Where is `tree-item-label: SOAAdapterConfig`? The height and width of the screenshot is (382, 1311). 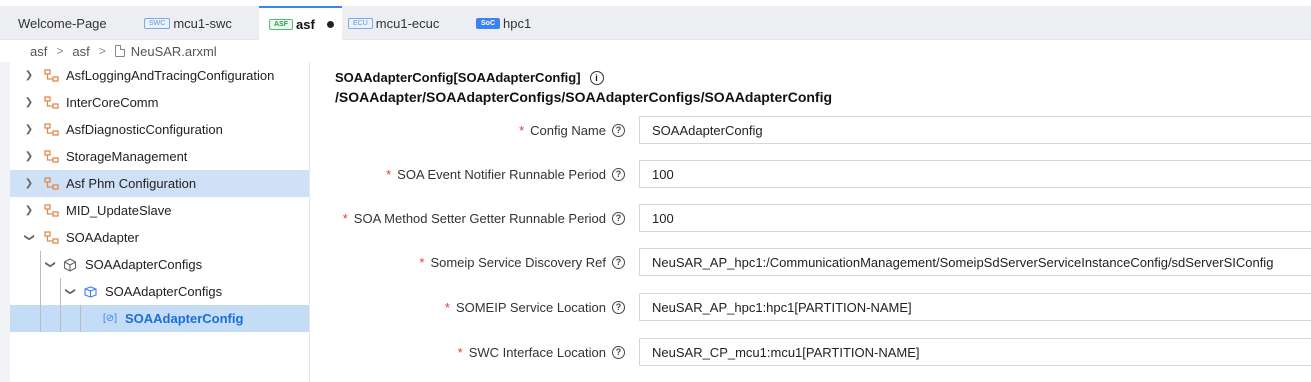 tree-item-label: SOAAdapterConfig is located at coordinates (184, 318).